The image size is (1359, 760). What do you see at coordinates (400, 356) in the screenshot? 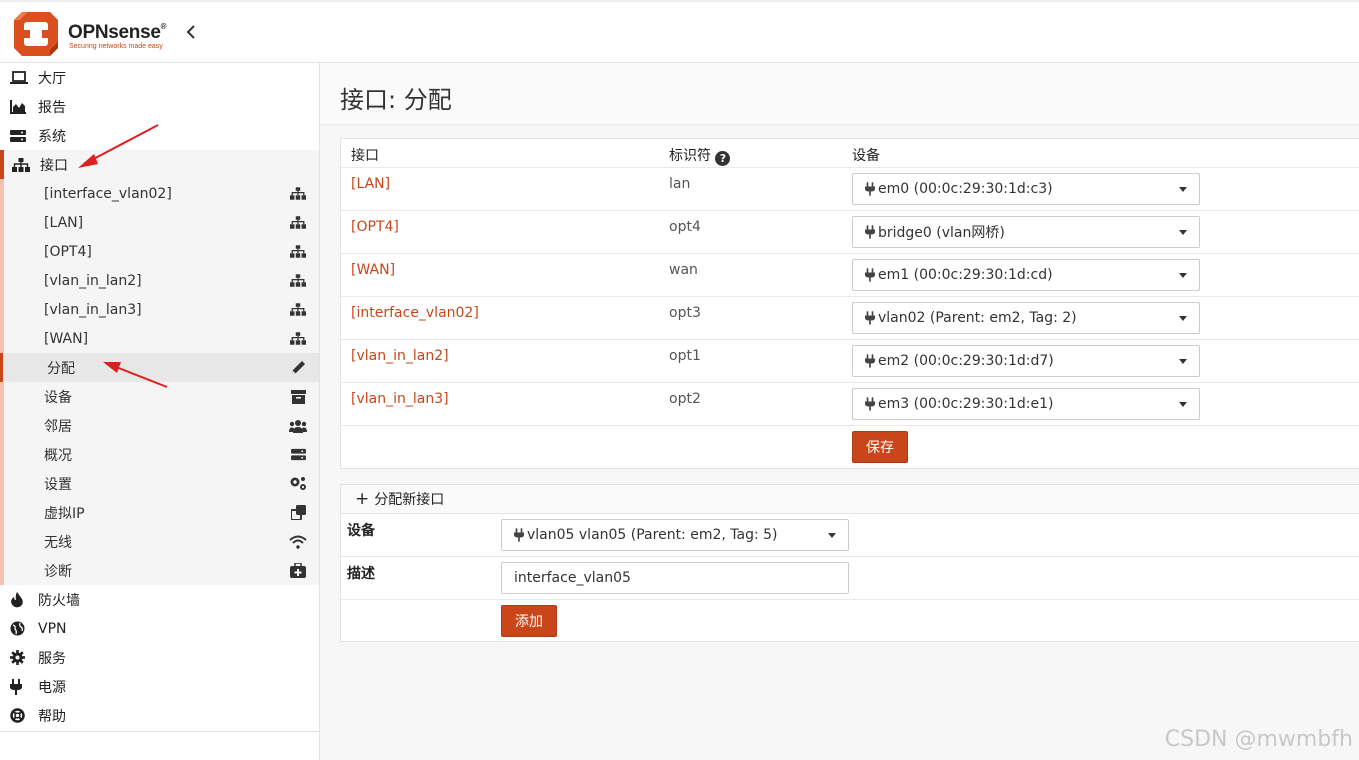
I see `interface-link: [vlan_in_lan2]` at bounding box center [400, 356].